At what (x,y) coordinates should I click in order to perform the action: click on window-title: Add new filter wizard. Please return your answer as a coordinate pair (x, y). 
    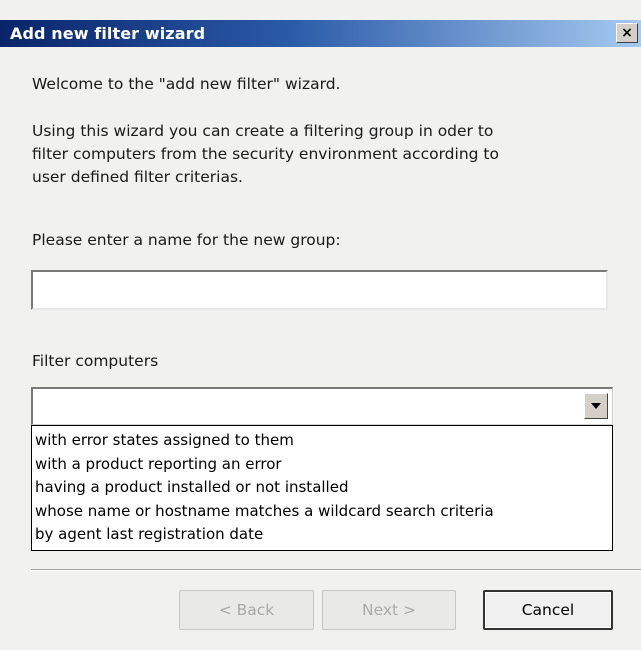
    Looking at the image, I should click on (108, 33).